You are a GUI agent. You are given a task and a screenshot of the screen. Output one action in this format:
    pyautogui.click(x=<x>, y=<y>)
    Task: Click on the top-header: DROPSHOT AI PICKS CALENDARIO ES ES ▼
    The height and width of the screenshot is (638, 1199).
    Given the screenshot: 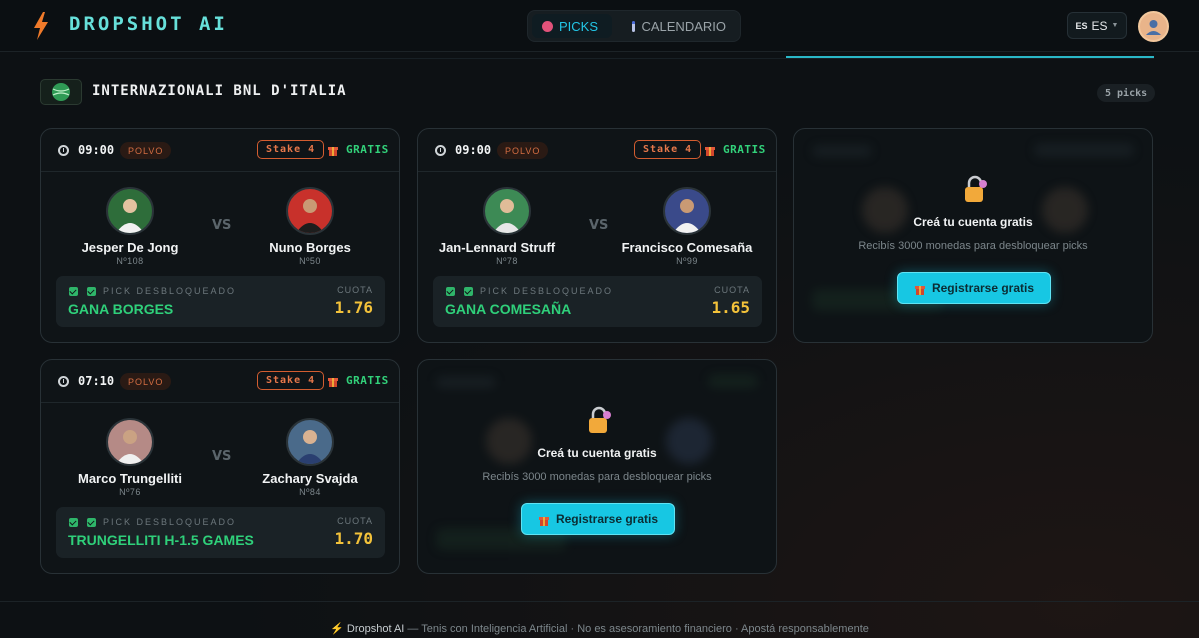 What is the action you would take?
    pyautogui.click(x=599, y=26)
    